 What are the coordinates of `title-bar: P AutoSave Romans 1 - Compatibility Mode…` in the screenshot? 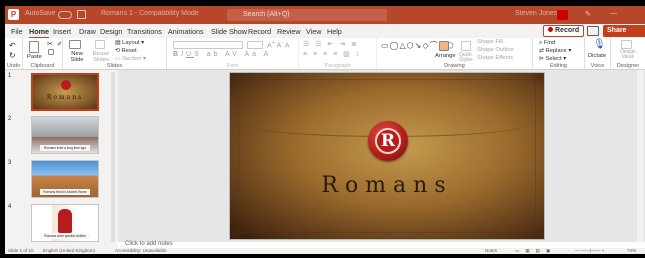 It's located at (325, 15).